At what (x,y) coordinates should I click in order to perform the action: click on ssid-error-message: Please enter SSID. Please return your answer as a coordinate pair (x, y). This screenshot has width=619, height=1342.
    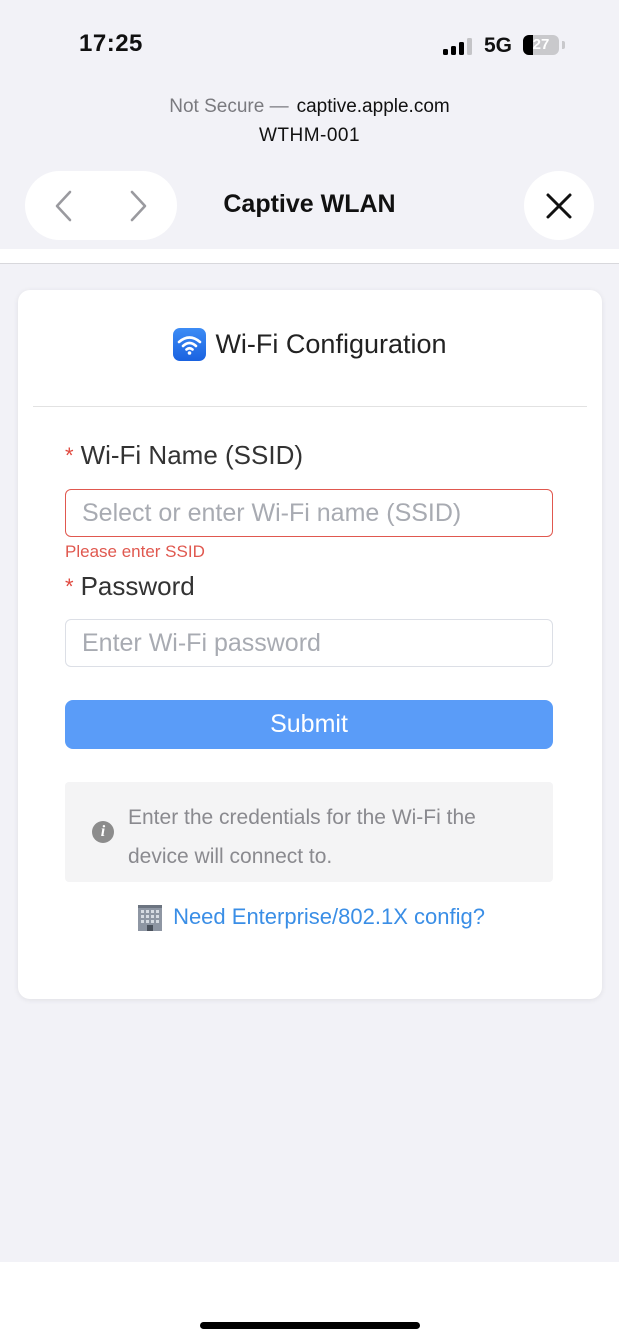
    Looking at the image, I should click on (135, 551).